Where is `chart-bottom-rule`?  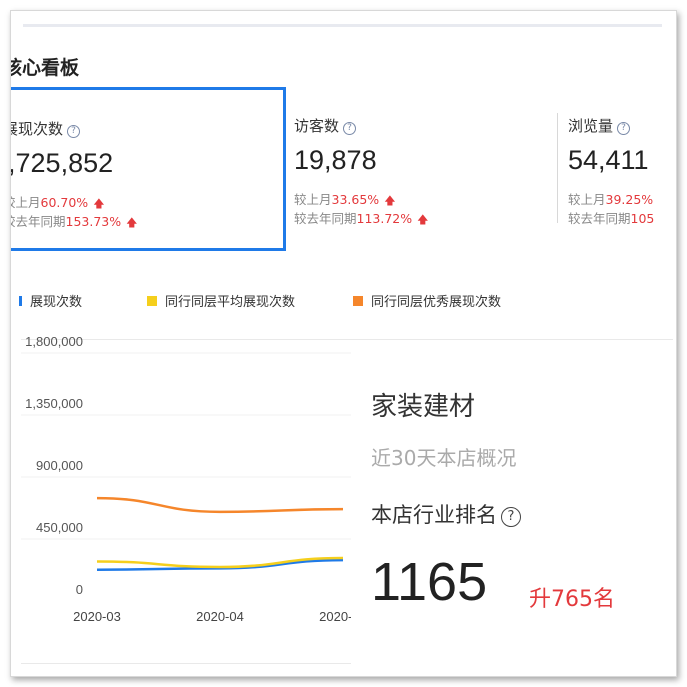
chart-bottom-rule is located at coordinates (186, 663).